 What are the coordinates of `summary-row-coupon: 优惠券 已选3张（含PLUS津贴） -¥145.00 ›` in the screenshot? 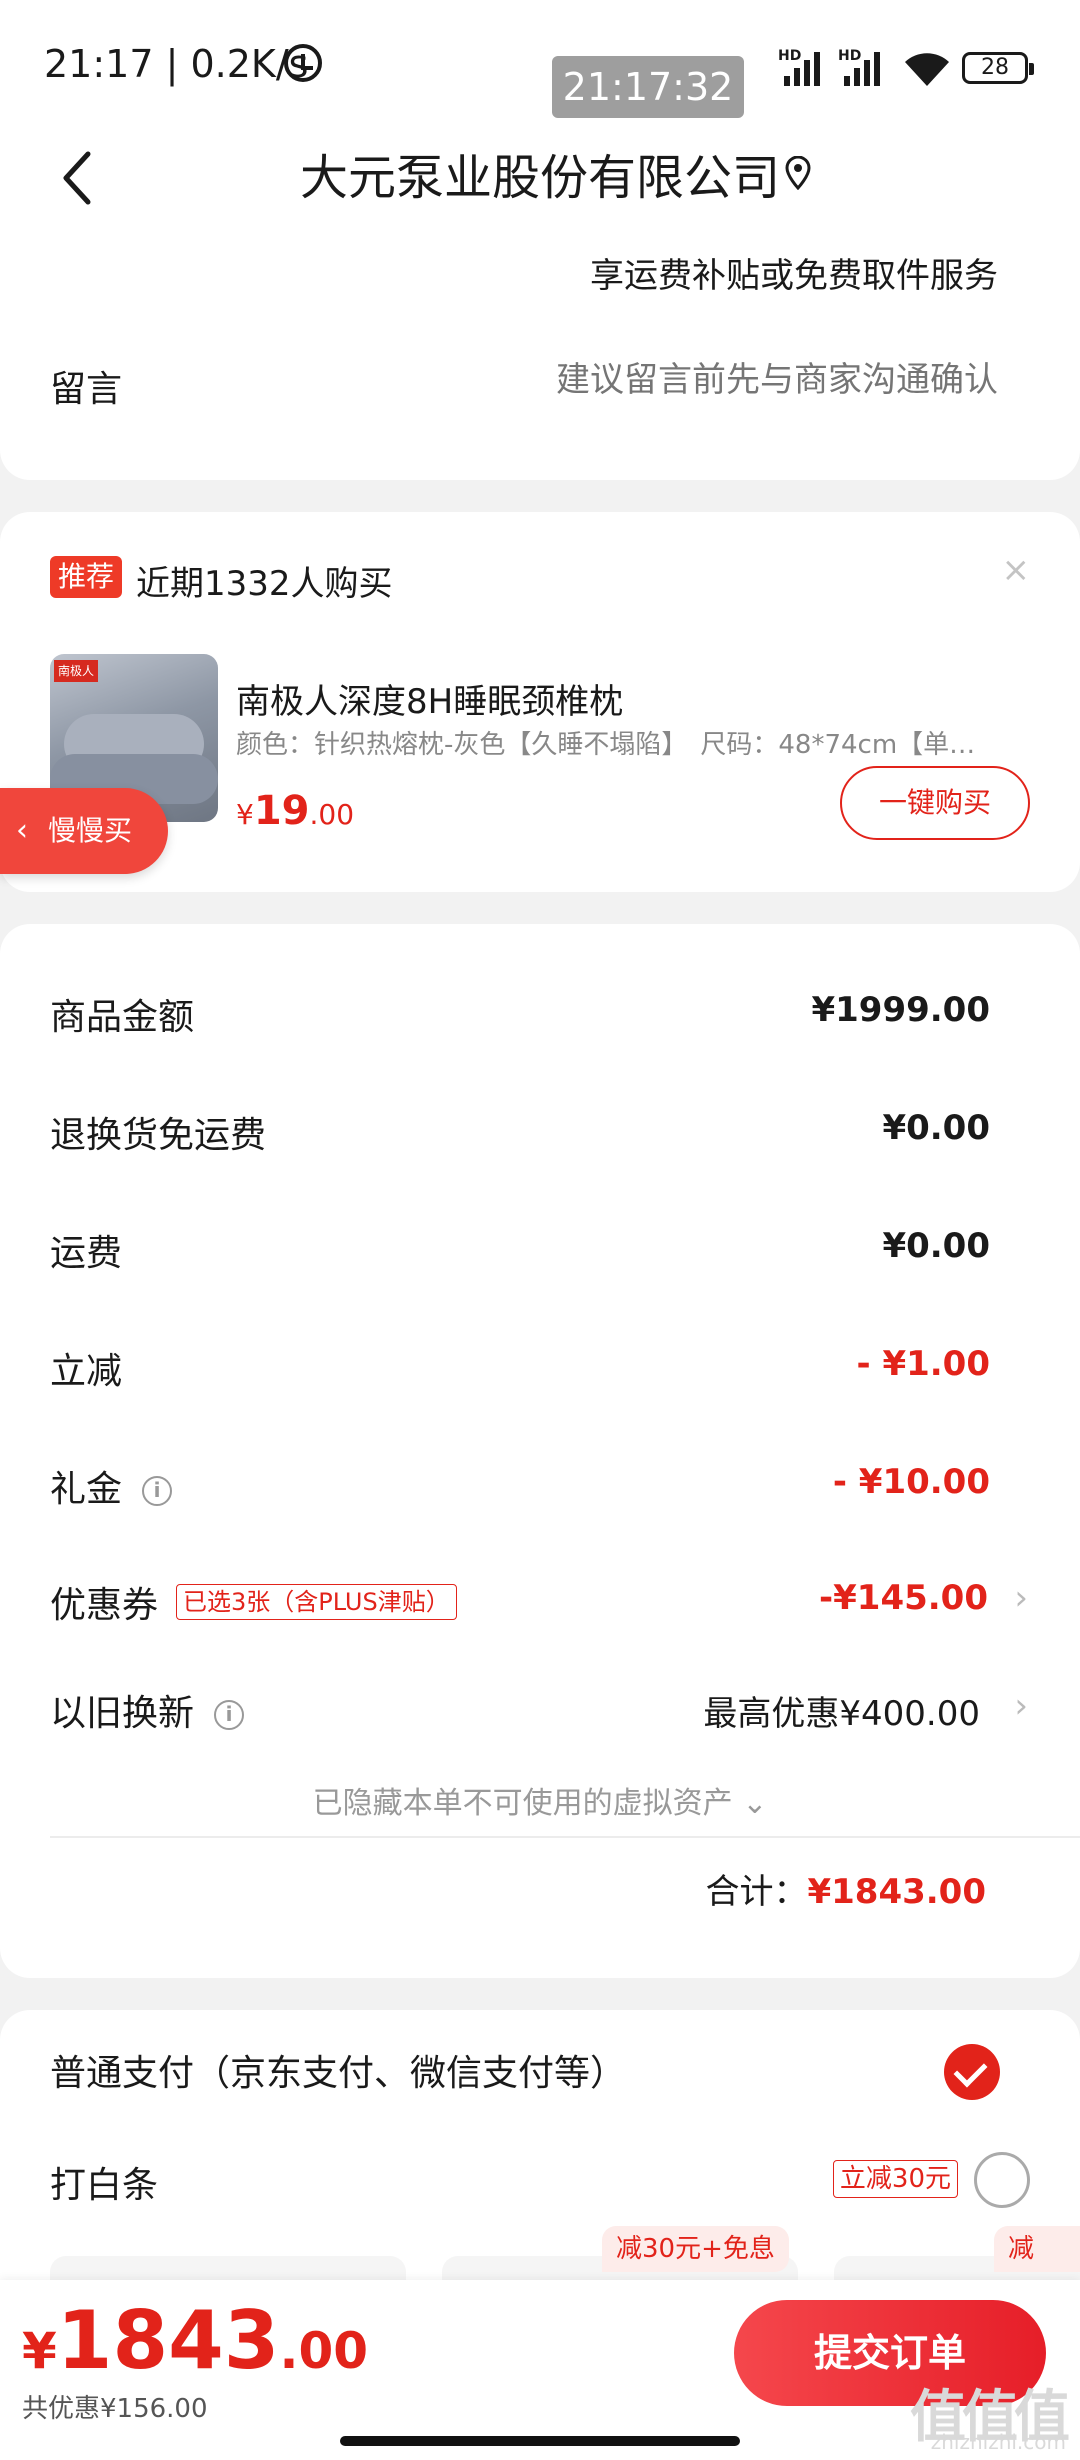 It's located at (539, 1606).